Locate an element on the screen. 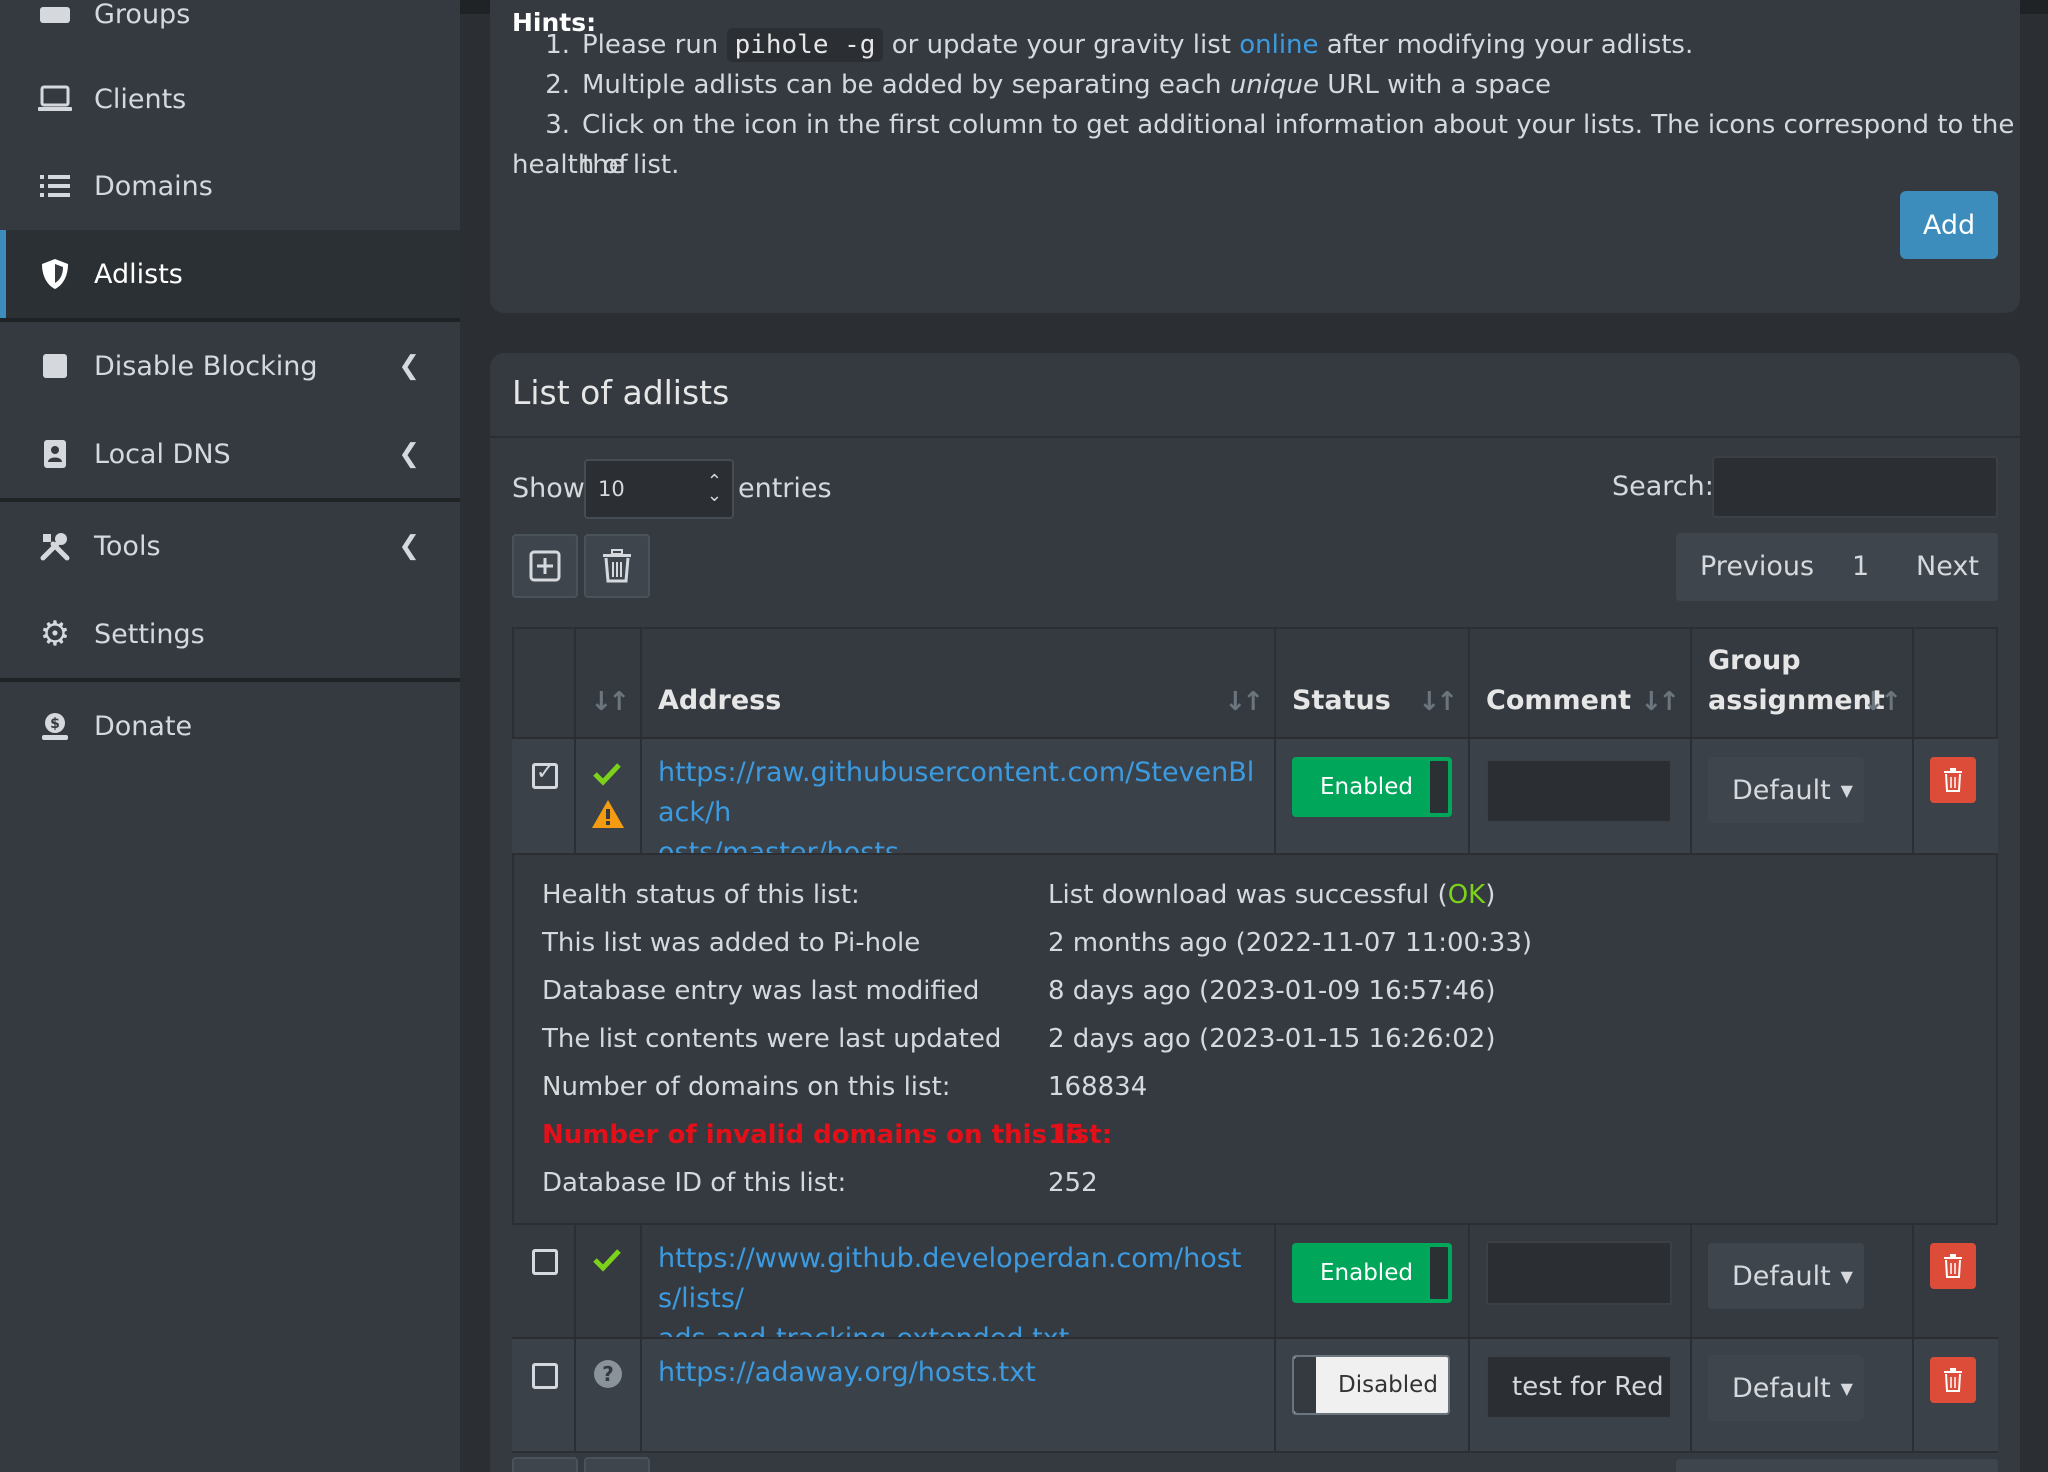  sidebar-item-label: Disable Blocking is located at coordinates (206, 366).